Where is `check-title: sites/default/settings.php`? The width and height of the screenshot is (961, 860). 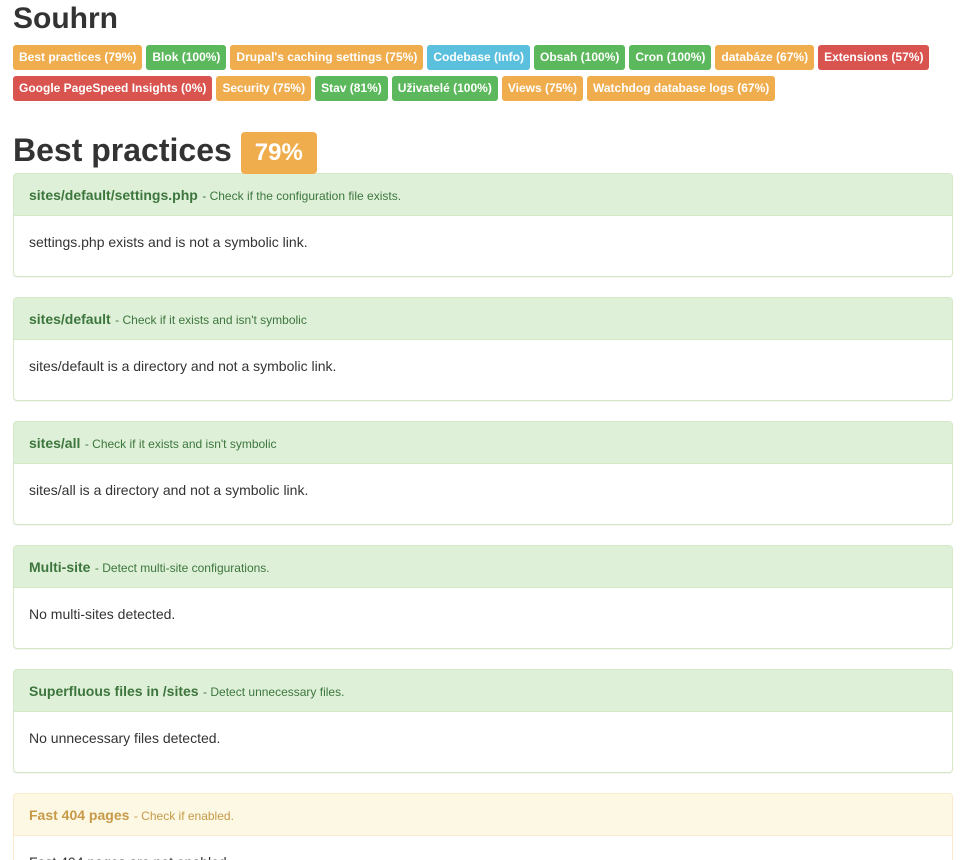
check-title: sites/default/settings.php is located at coordinates (113, 195).